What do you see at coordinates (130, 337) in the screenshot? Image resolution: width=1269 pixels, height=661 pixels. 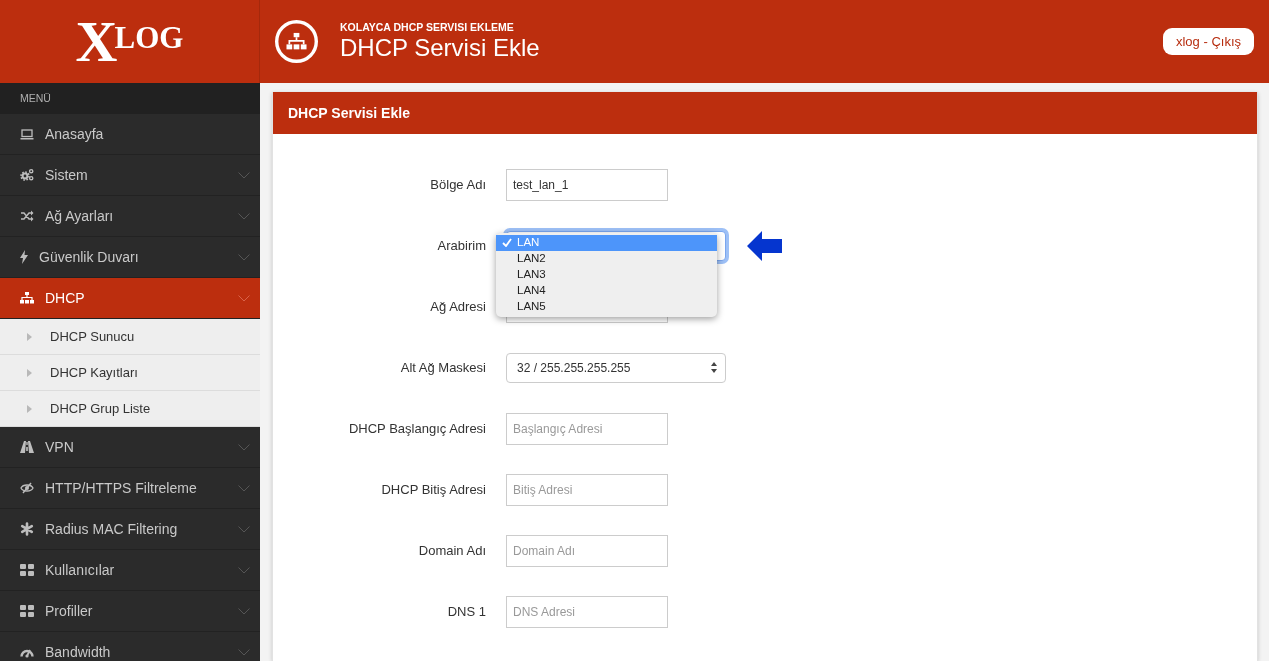 I see `submenu-item: DHCP Sunucu` at bounding box center [130, 337].